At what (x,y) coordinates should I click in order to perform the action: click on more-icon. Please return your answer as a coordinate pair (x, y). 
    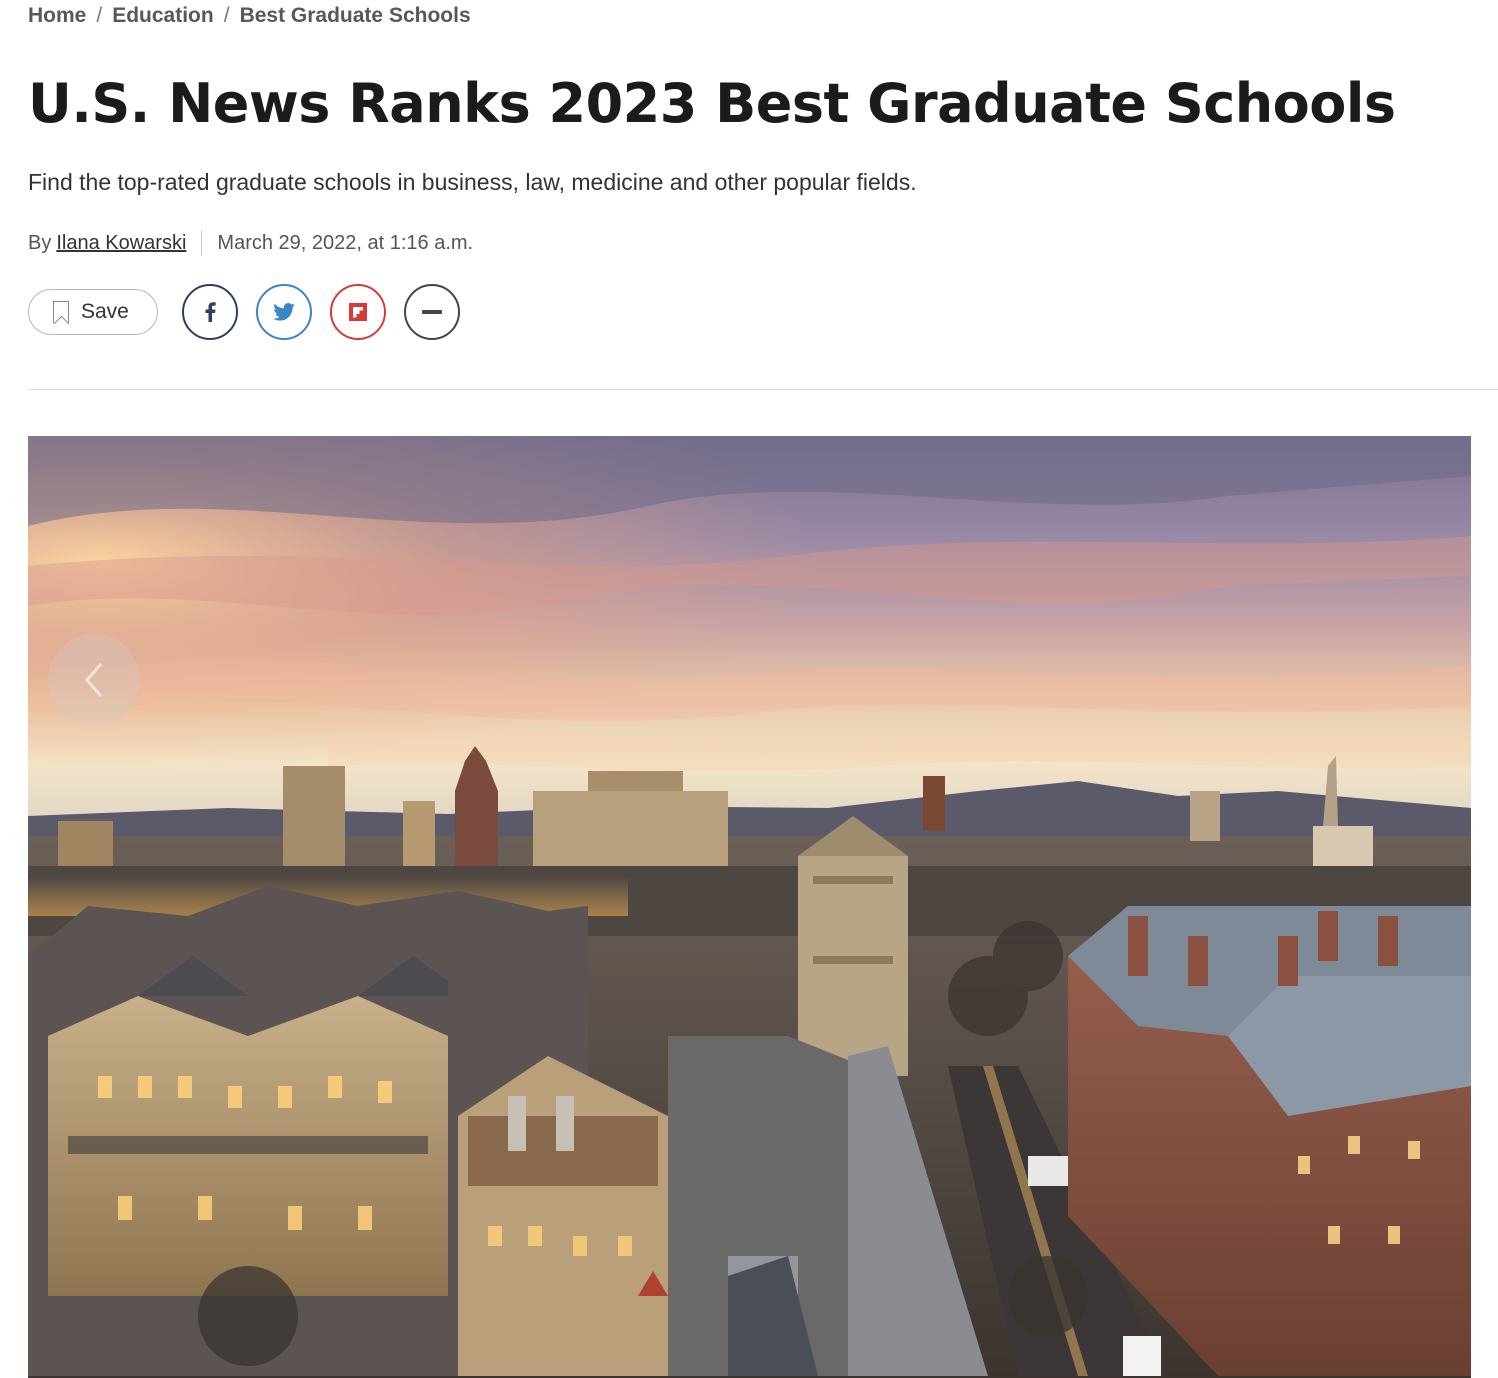
    Looking at the image, I should click on (432, 312).